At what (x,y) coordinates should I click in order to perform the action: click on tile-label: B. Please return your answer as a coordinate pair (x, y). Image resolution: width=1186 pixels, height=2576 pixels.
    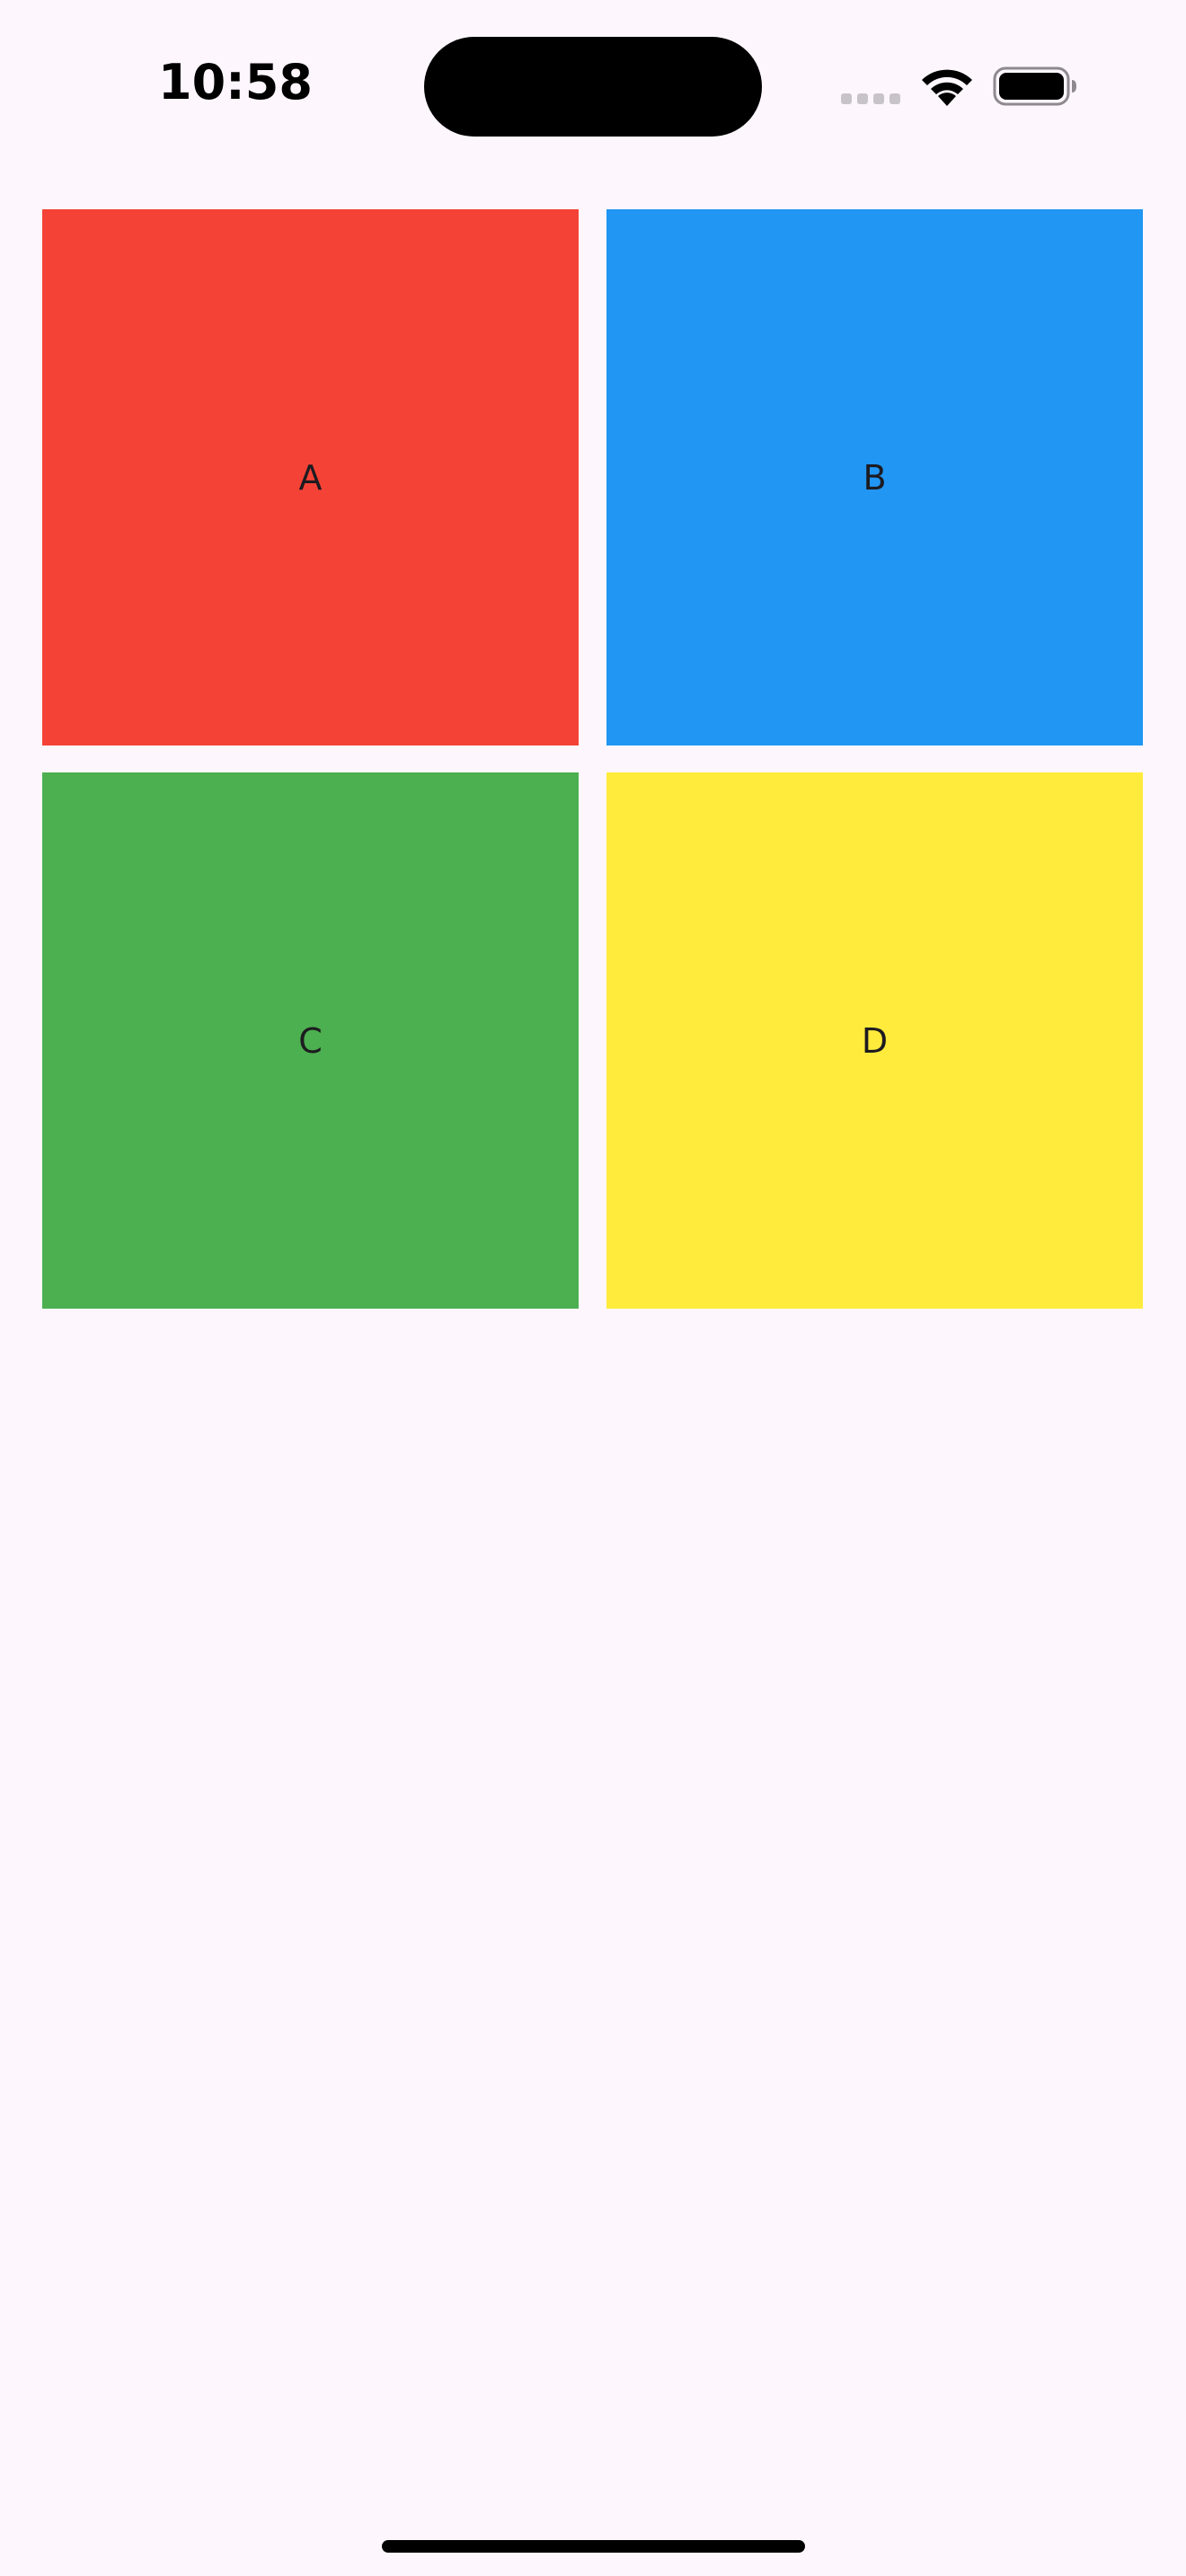
    Looking at the image, I should click on (875, 477).